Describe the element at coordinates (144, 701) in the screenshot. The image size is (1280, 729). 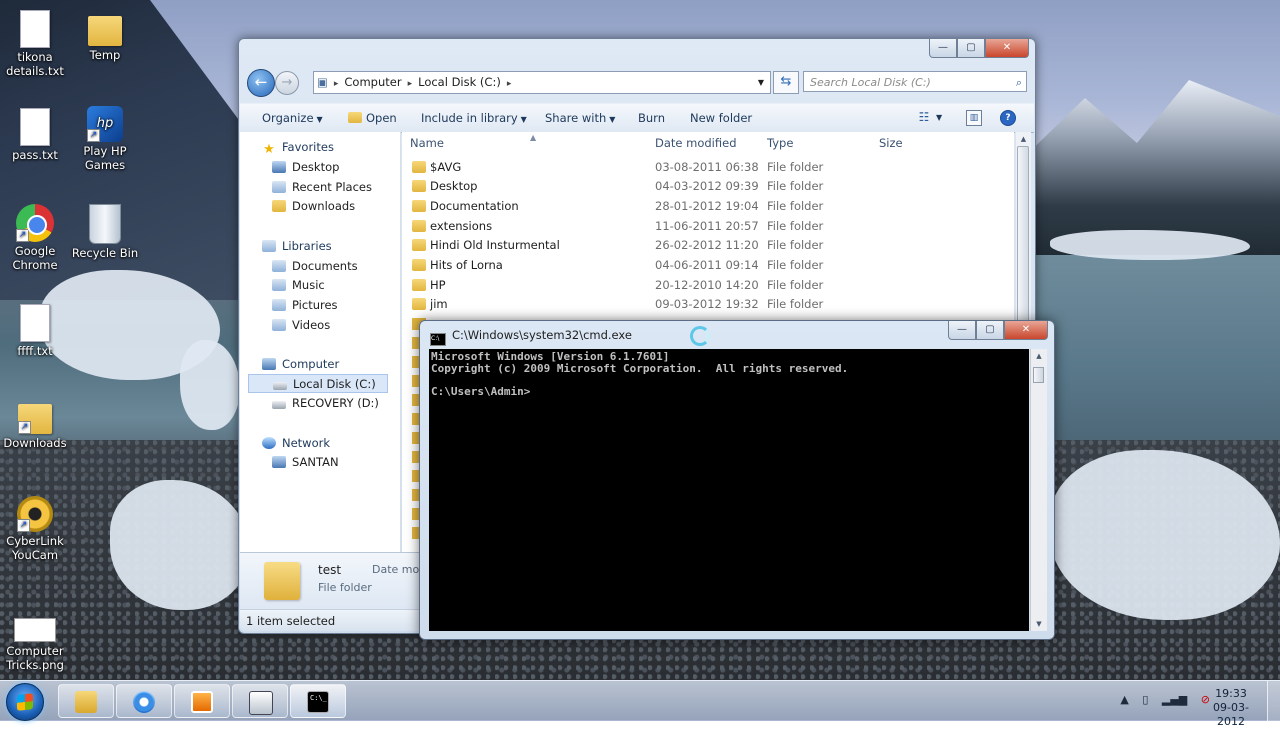
I see `taskbar-internet-explorer` at that location.